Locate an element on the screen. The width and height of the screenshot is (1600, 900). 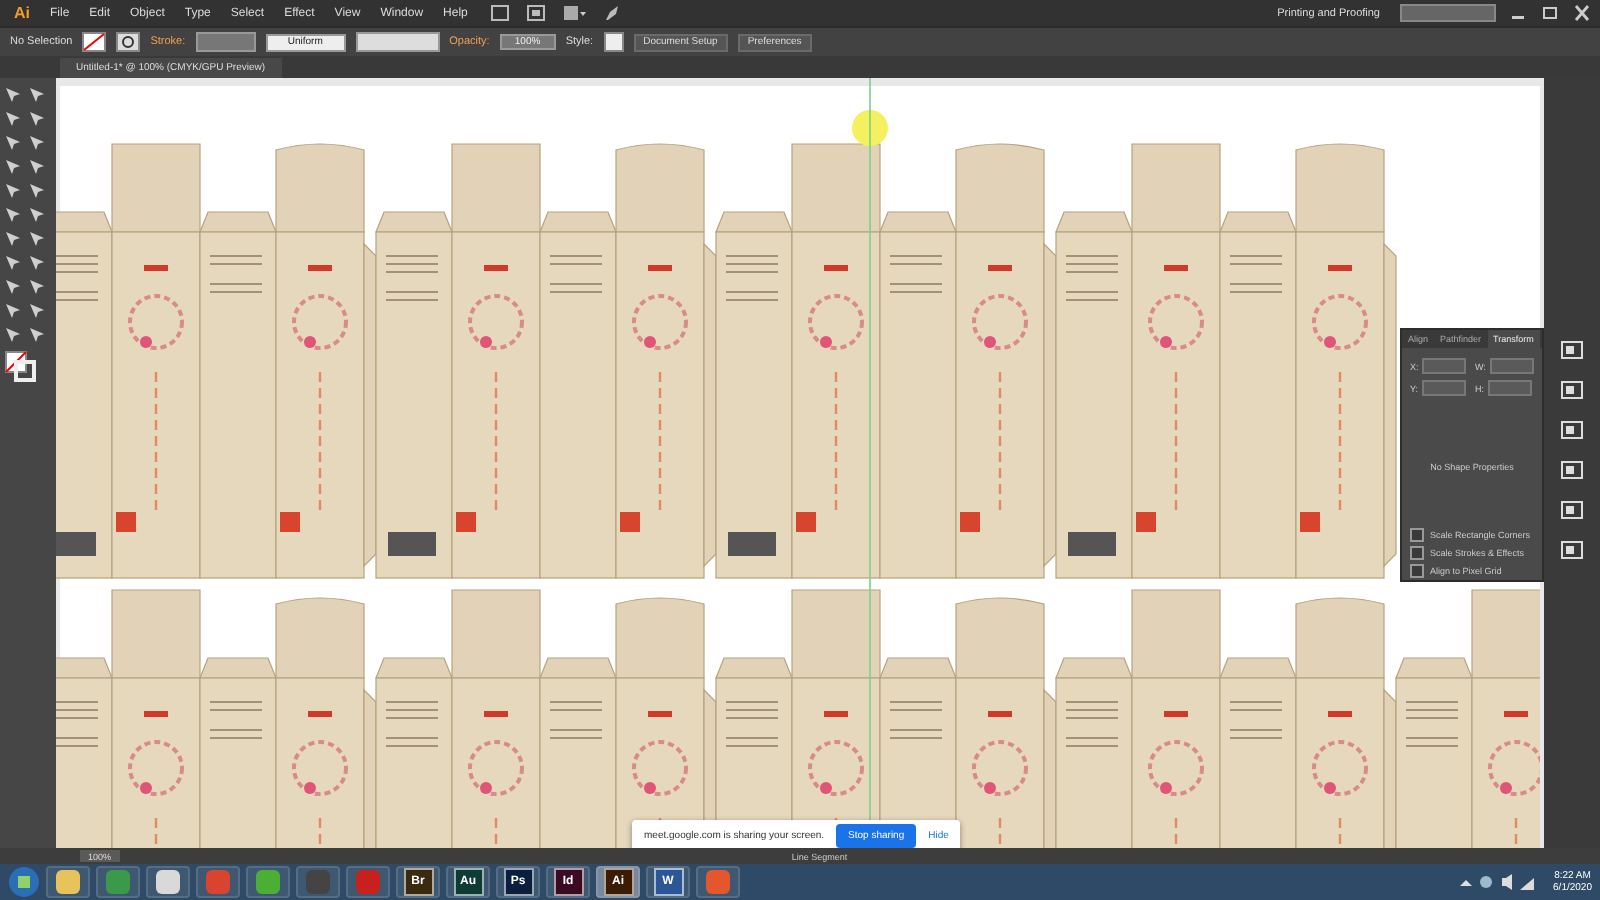
fill-swatch-icon is located at coordinates (94, 42).